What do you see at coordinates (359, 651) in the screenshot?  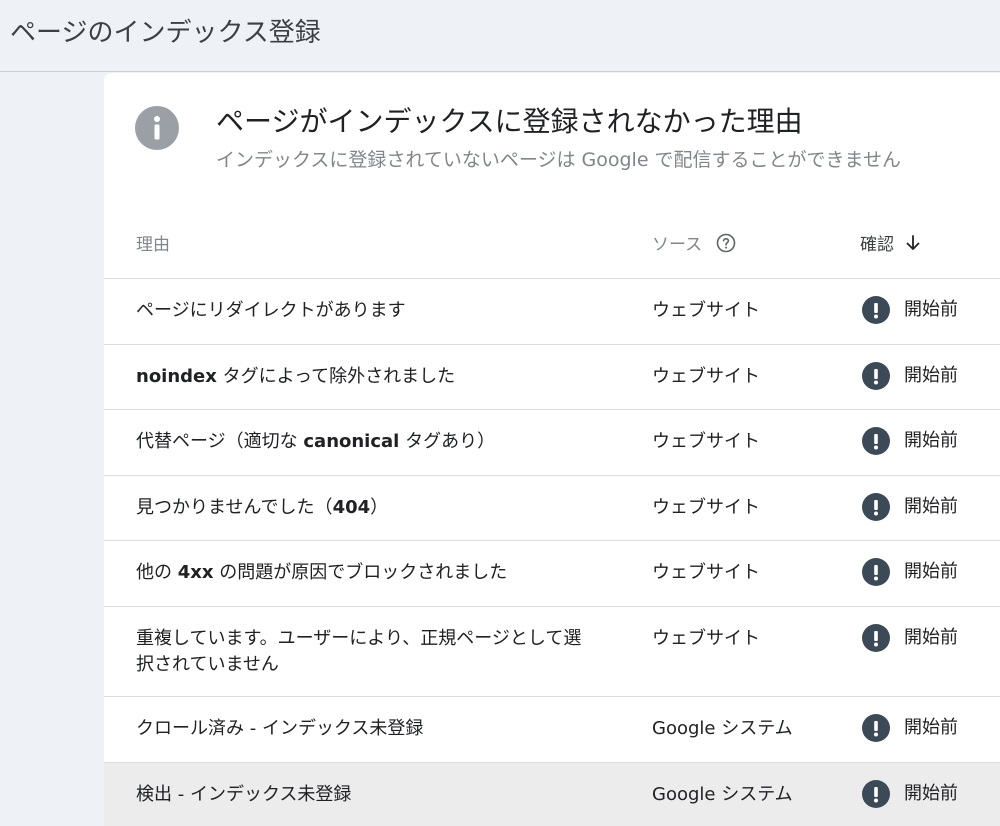 I see `reason-text: 重複しています。ユーザーにより、正規ページとして選択されていません` at bounding box center [359, 651].